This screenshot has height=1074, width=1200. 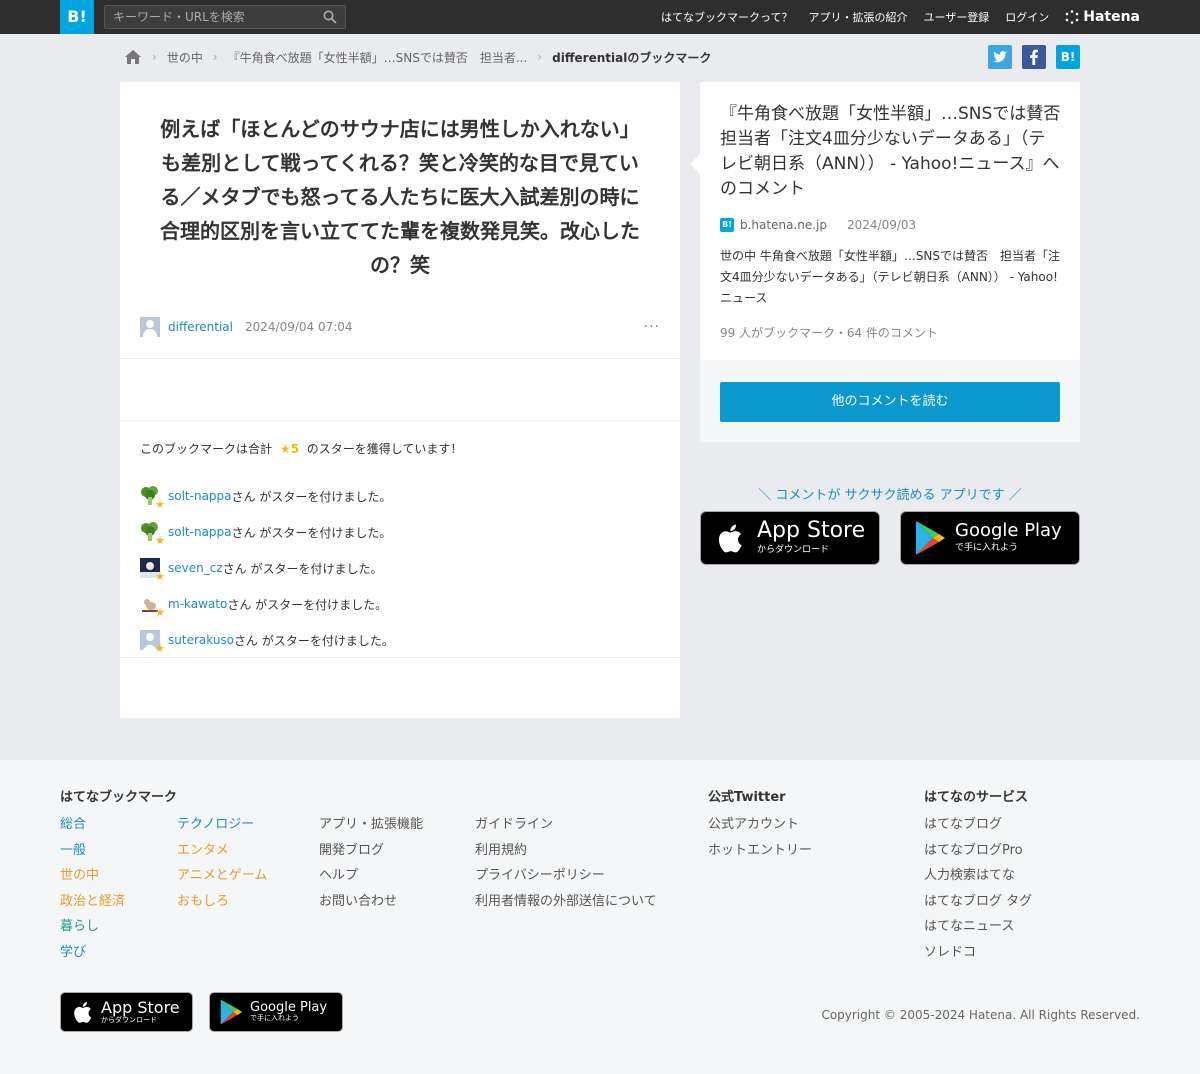 What do you see at coordinates (978, 825) in the screenshot?
I see `footer-link: はてなブログ` at bounding box center [978, 825].